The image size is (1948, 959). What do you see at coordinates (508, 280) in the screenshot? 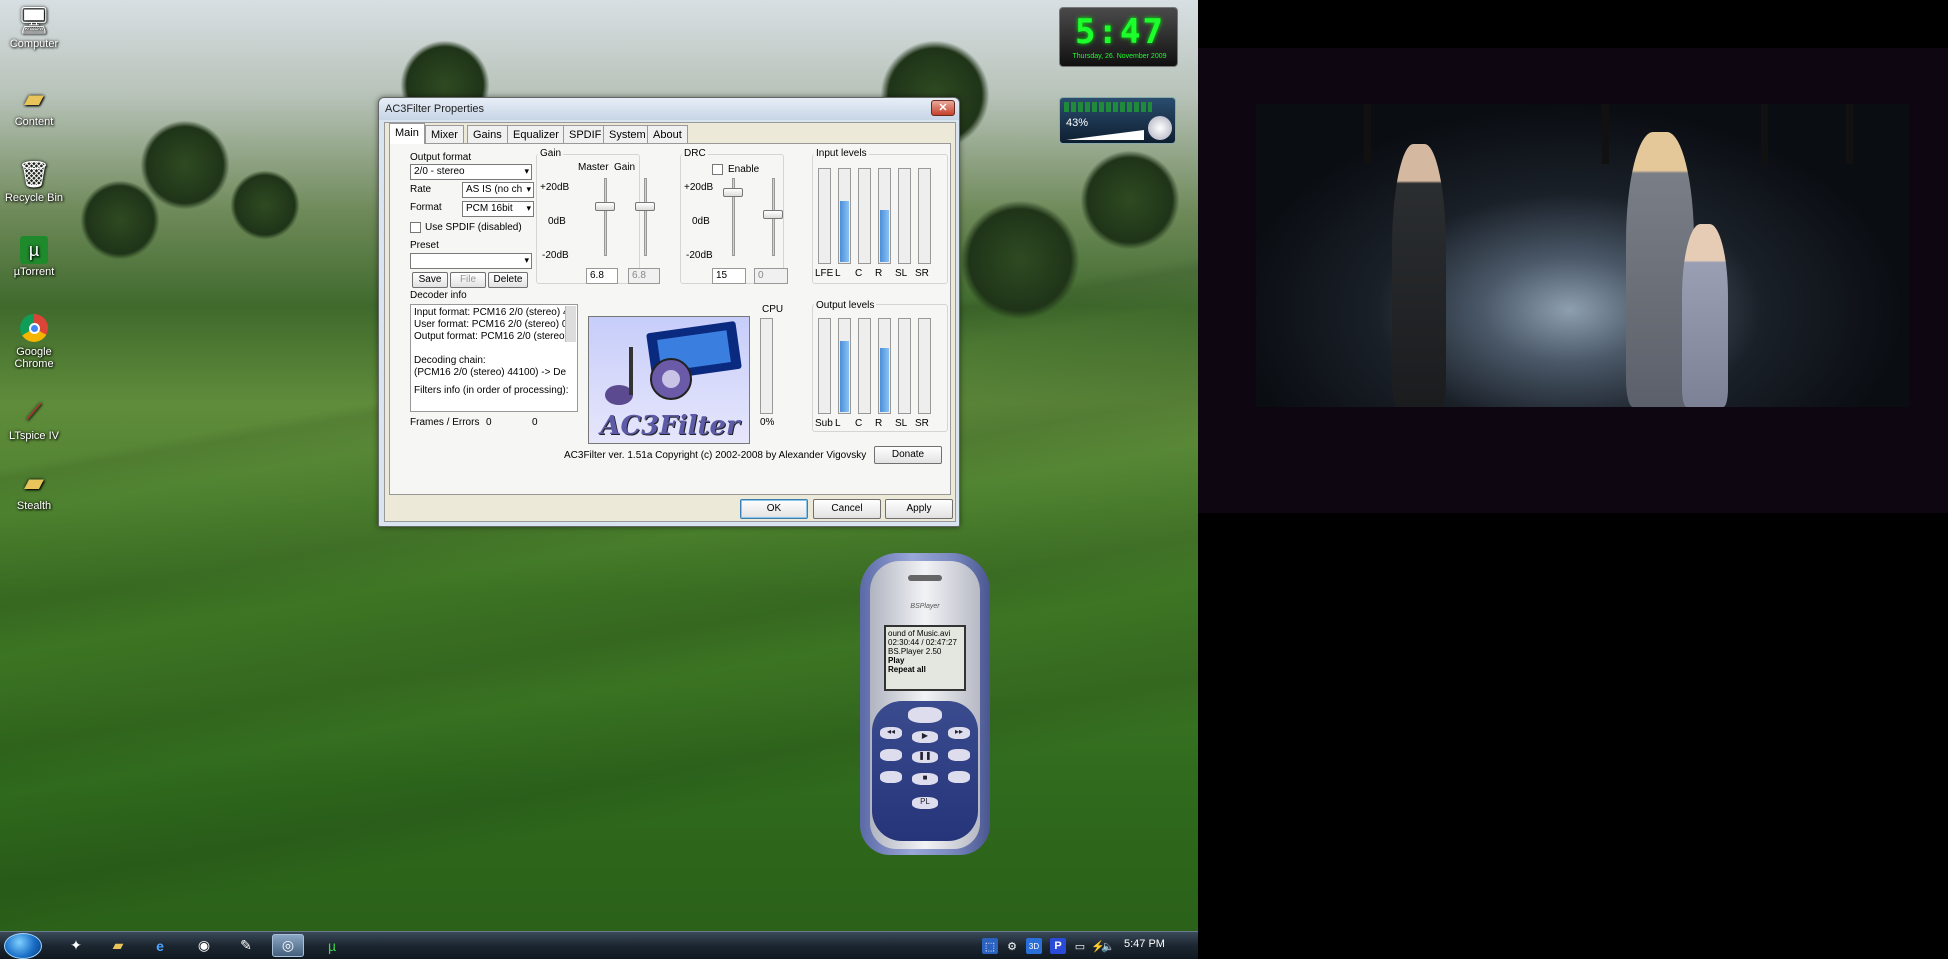
I see `delete-button: Delete` at bounding box center [508, 280].